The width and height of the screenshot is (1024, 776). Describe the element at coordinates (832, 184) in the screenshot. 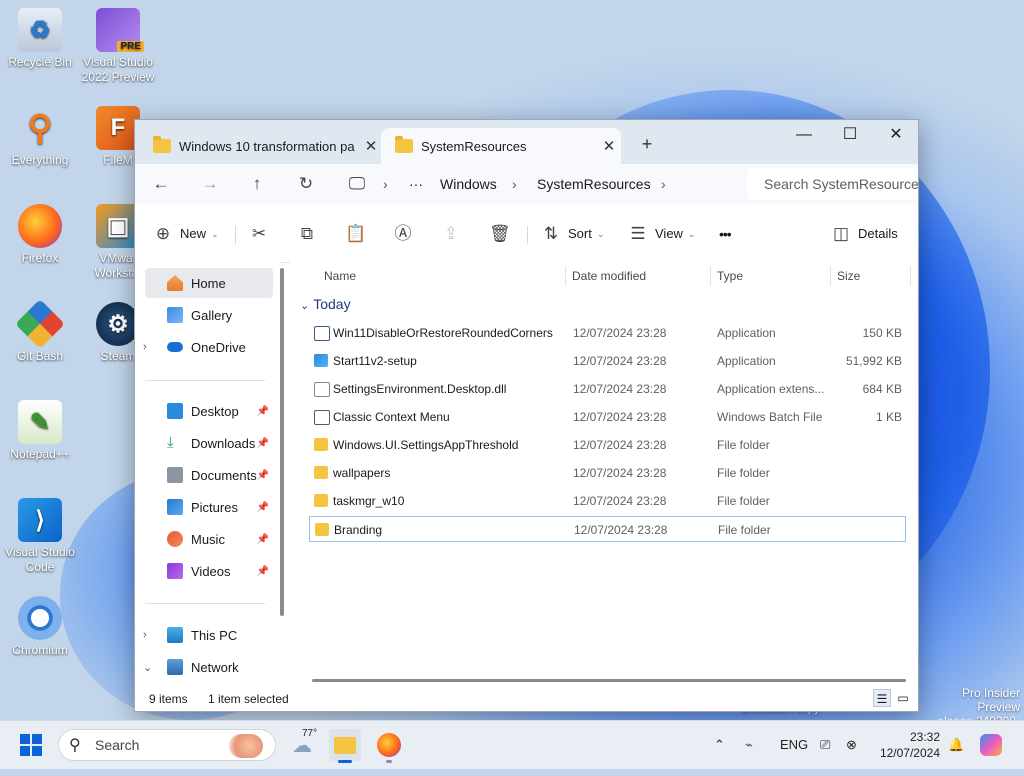

I see `search-input: Search SystemResources` at that location.